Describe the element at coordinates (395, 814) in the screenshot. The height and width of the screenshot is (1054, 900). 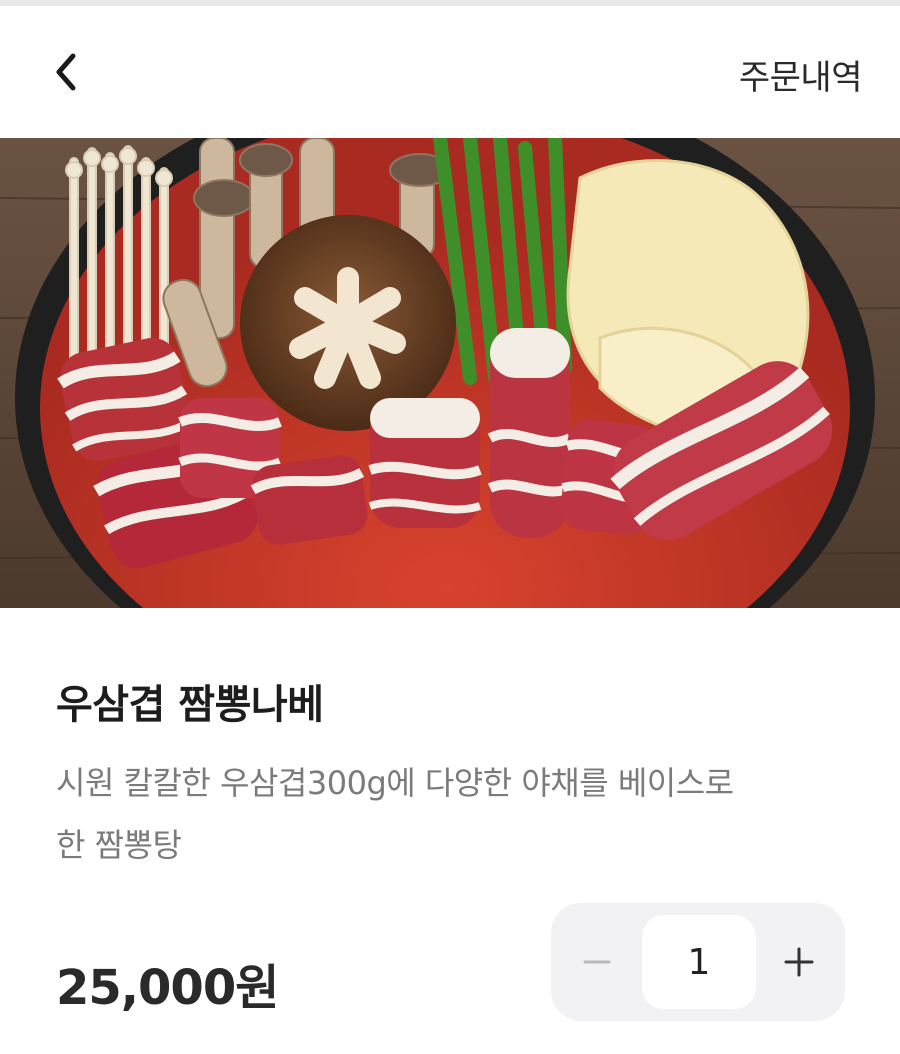
I see `product-description: 시원 칼칼한 우삼겹300g에 다양한 야채를 베이스로 한 짬뽕탕` at that location.